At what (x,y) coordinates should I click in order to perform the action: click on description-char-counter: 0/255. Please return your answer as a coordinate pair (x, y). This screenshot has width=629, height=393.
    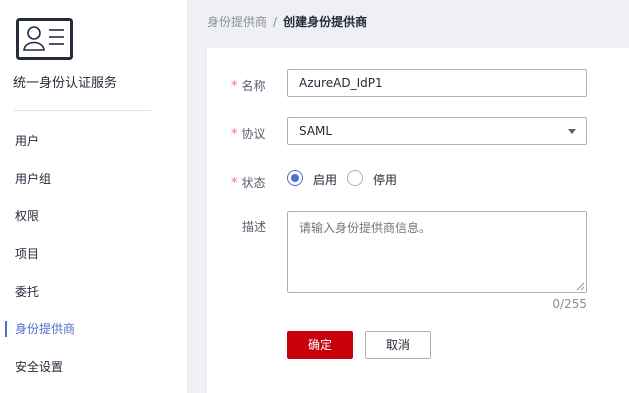
    Looking at the image, I should click on (569, 304).